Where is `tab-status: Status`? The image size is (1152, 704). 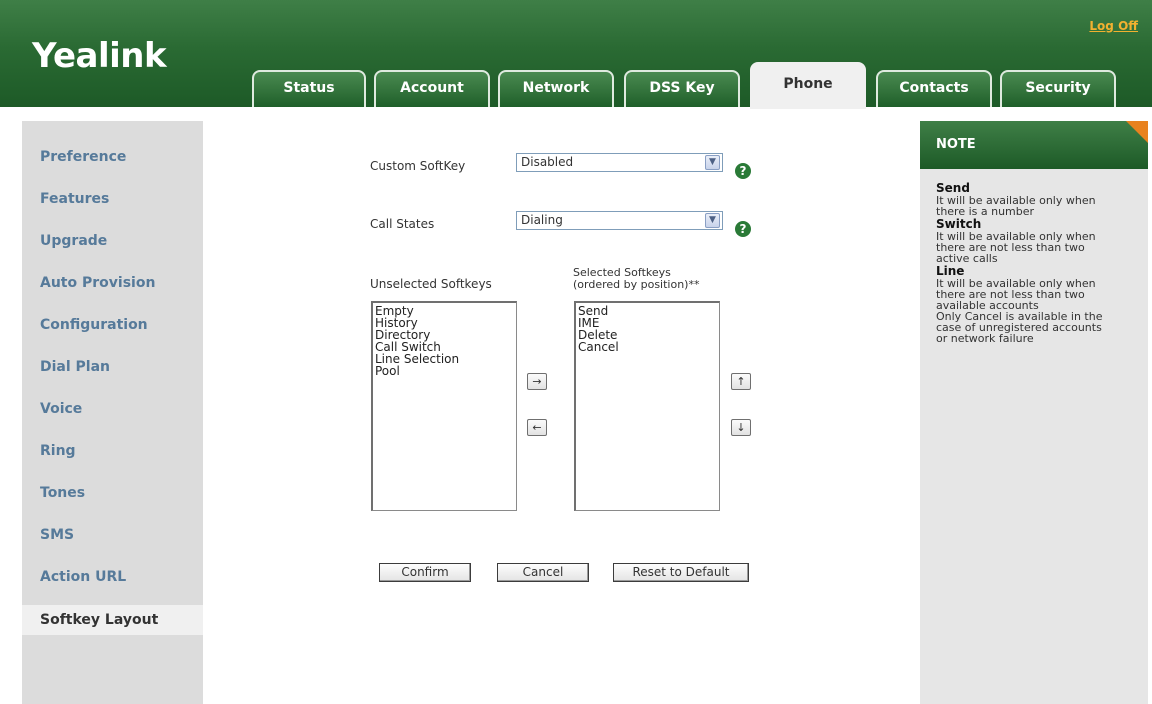
tab-status: Status is located at coordinates (309, 88).